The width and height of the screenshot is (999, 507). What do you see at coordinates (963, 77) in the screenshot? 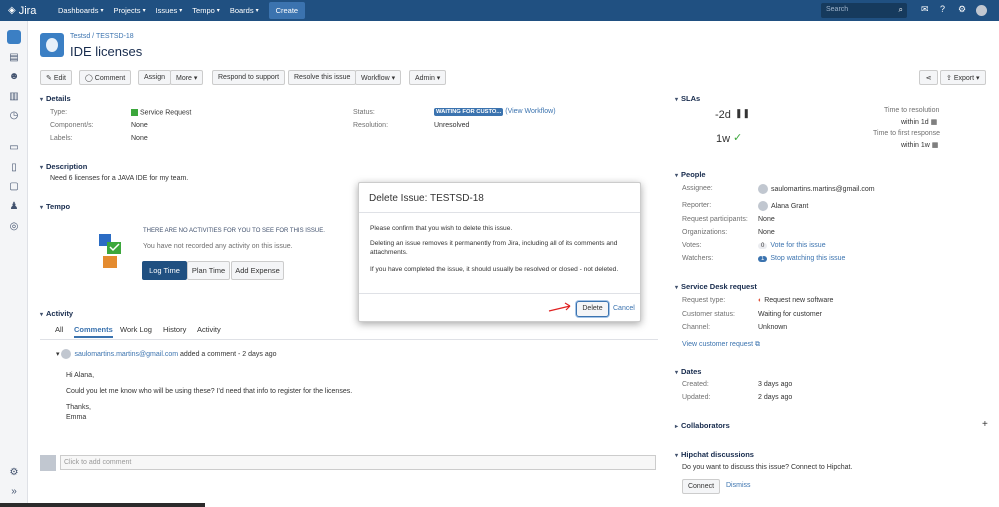
I see `export-button: ⇪ Export ▾` at bounding box center [963, 77].